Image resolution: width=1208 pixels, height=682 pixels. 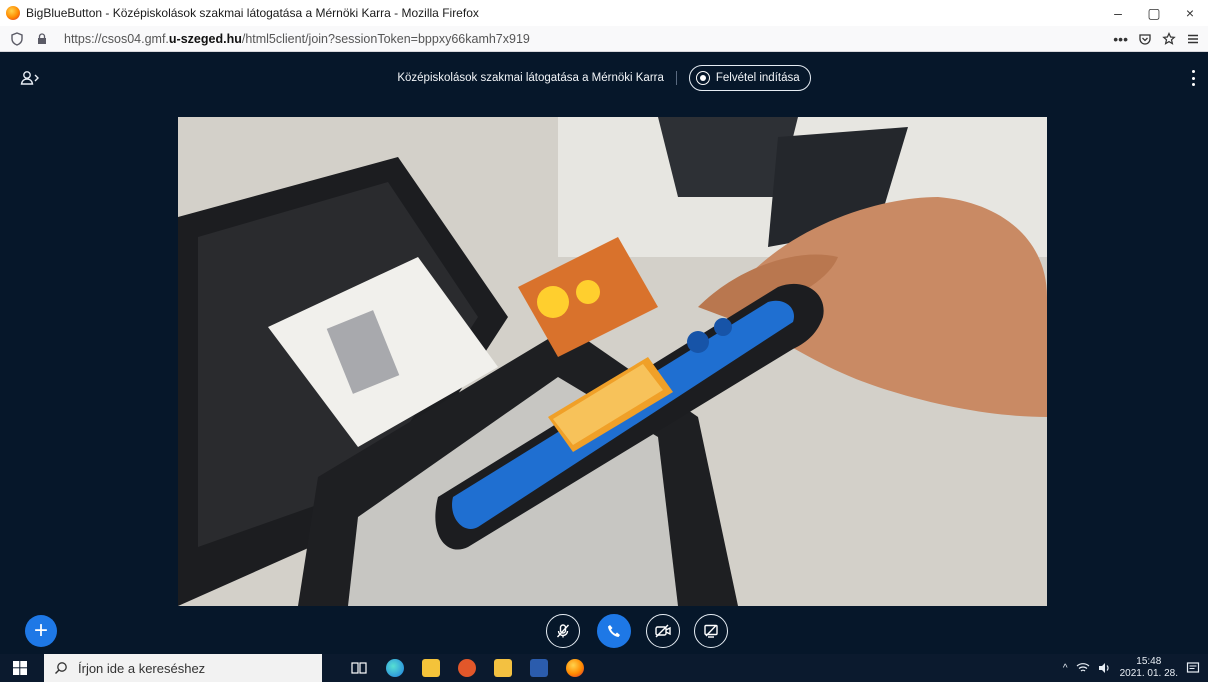 I want to click on file-explorer-icon, so click(x=503, y=668).